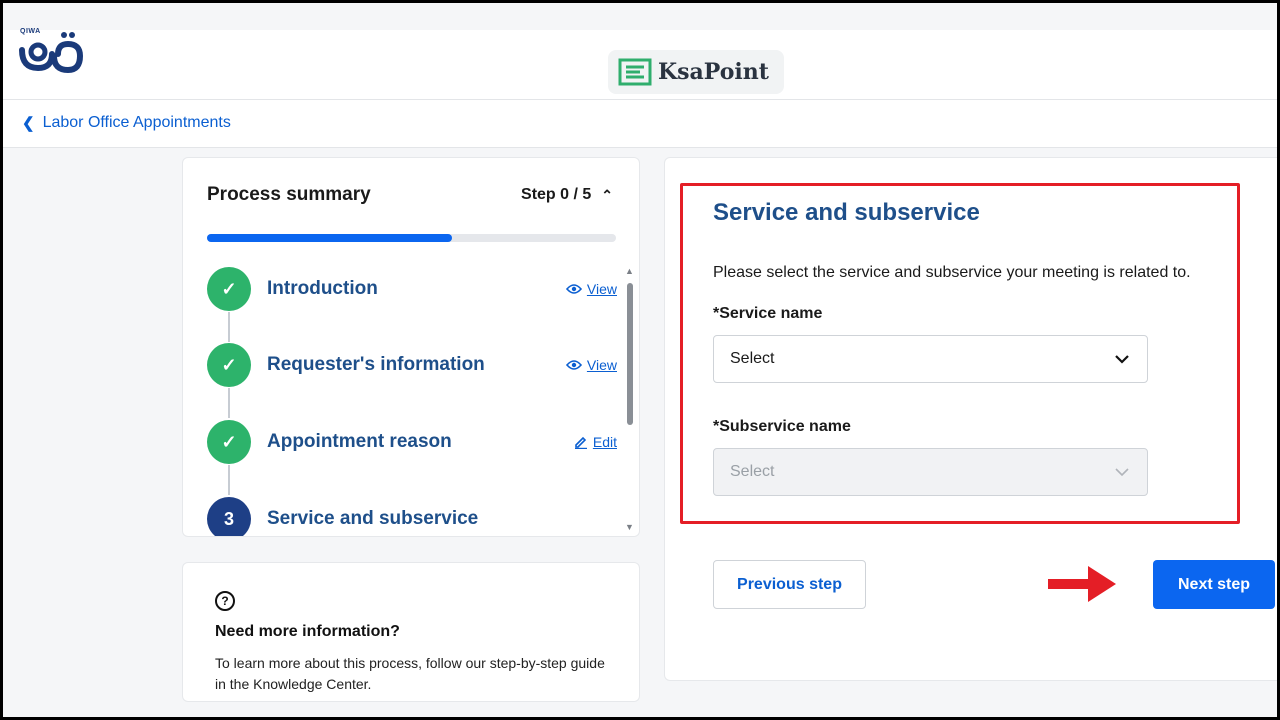  Describe the element at coordinates (768, 313) in the screenshot. I see `service-name-label: *Service name` at that location.